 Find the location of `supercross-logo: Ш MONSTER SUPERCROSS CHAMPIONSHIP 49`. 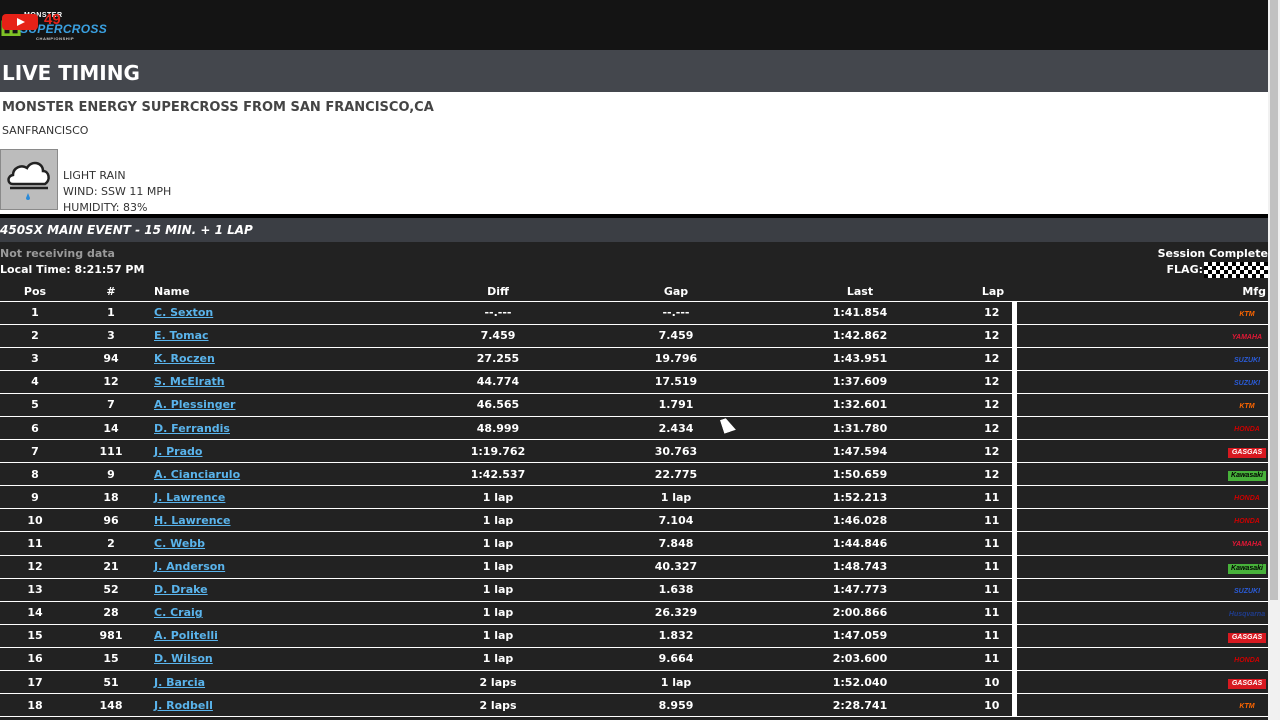

supercross-logo: Ш MONSTER SUPERCROSS CHAMPIONSHIP 49 is located at coordinates (55, 24).